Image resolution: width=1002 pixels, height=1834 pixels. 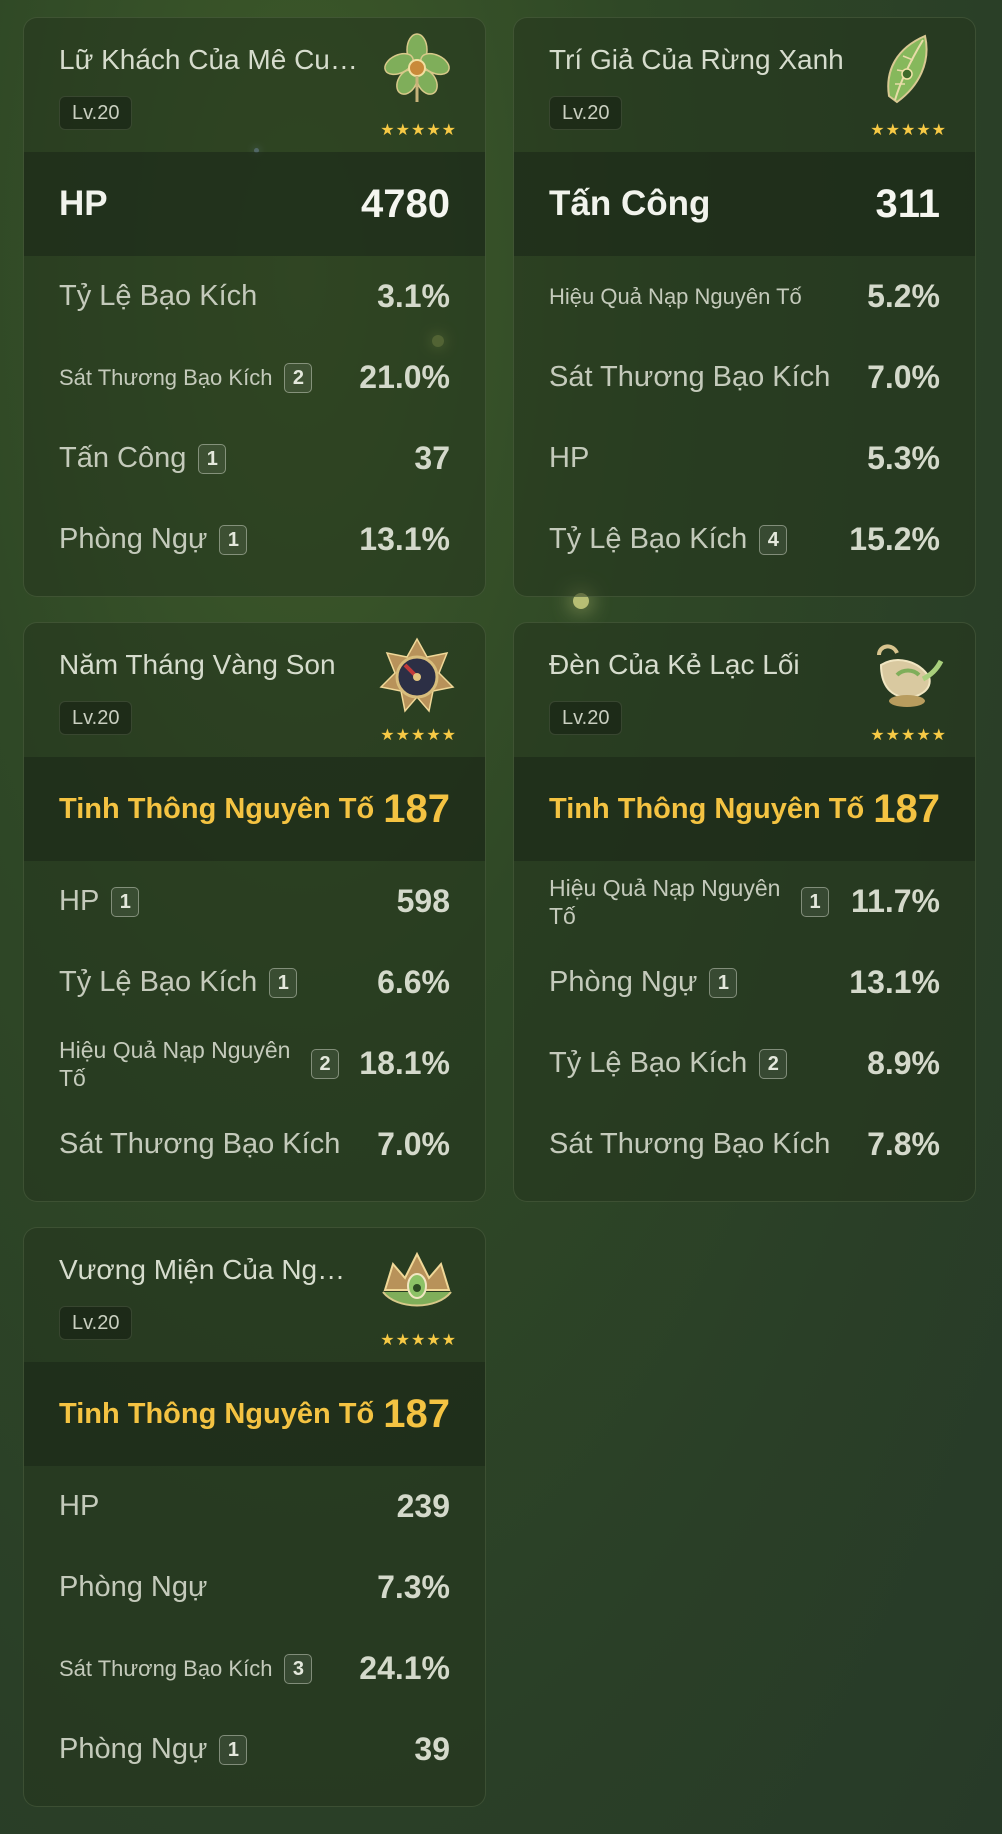 What do you see at coordinates (405, 203) in the screenshot?
I see `main-stat-value: 4780` at bounding box center [405, 203].